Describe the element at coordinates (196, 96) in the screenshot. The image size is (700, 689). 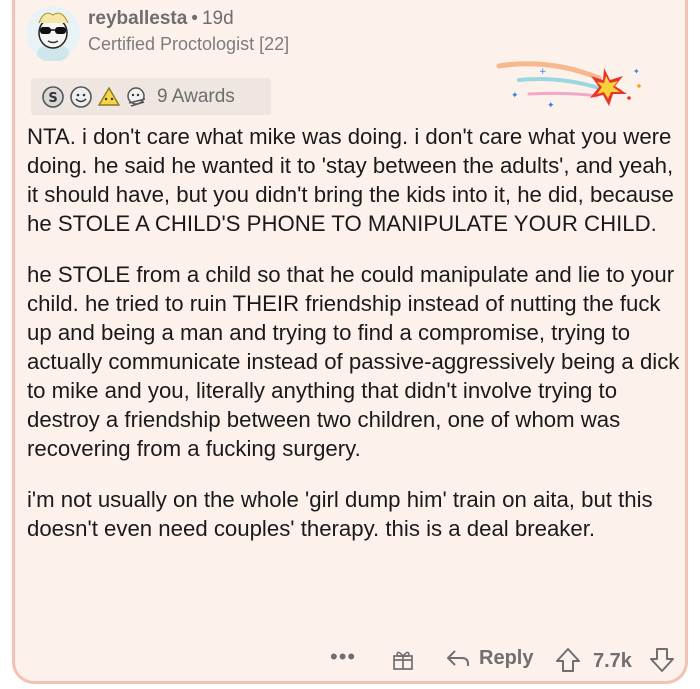
I see `awards-count: 9 Awards` at that location.